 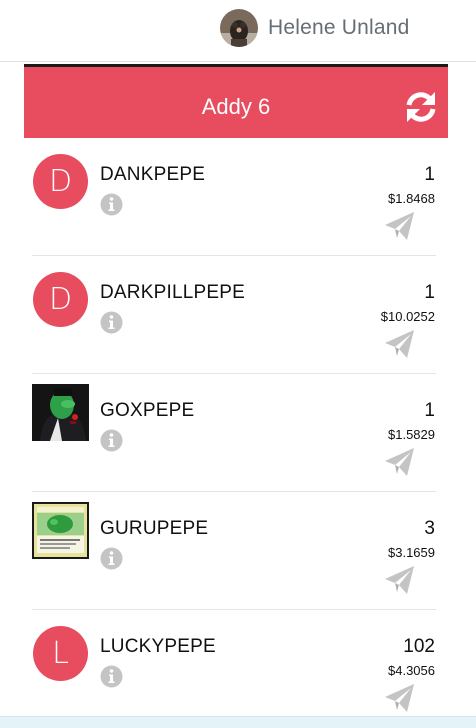 What do you see at coordinates (158, 646) in the screenshot?
I see `asset-name: LUCKYPEPE` at bounding box center [158, 646].